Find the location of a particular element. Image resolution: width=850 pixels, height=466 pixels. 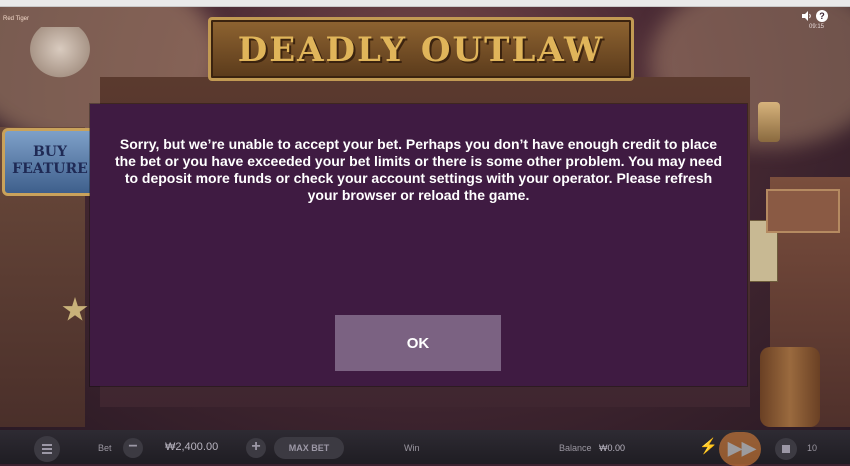

game-logo: DEADLY OUTLAW is located at coordinates (421, 49).